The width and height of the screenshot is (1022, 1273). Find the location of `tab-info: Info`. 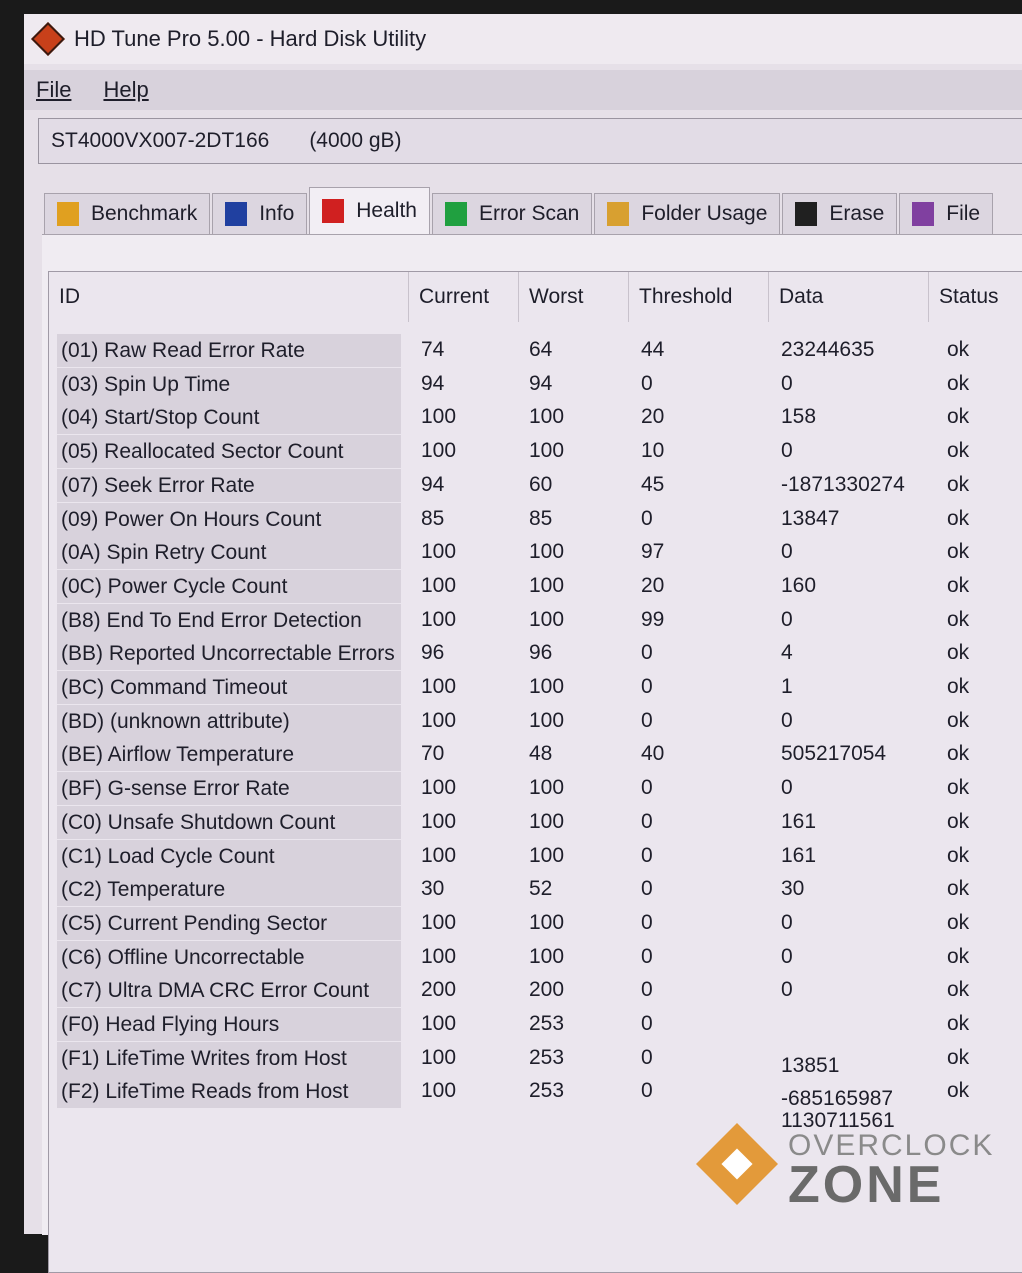

tab-info: Info is located at coordinates (260, 213).